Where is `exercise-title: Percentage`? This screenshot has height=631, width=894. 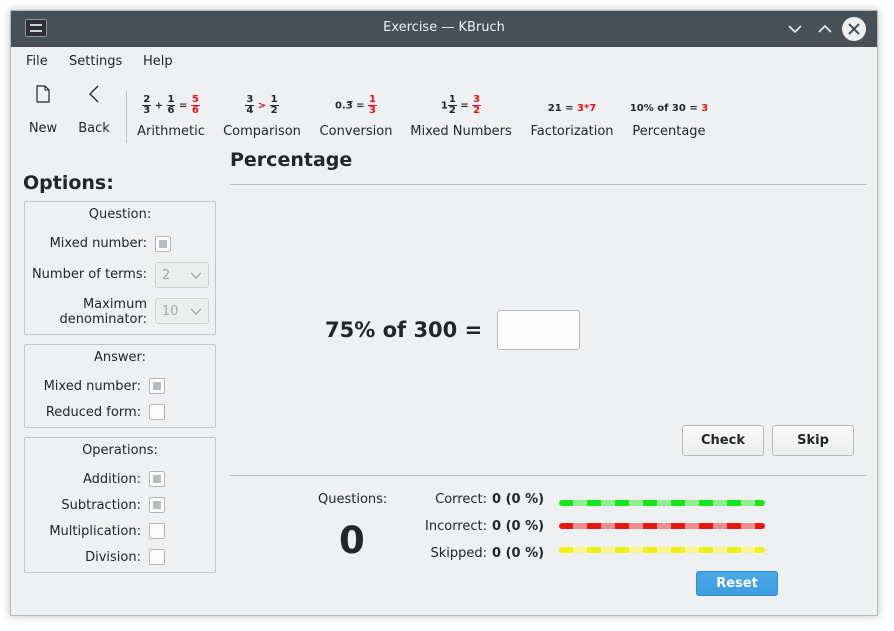 exercise-title: Percentage is located at coordinates (291, 160).